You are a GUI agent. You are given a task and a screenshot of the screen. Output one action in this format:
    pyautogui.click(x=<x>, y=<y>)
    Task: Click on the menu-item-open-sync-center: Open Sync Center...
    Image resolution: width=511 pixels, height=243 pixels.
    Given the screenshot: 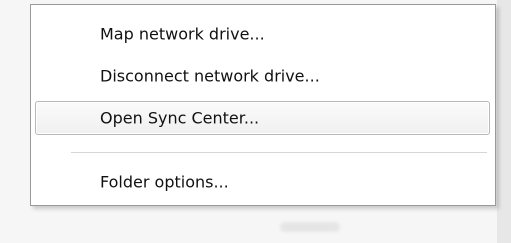 What is the action you would take?
    pyautogui.click(x=262, y=118)
    